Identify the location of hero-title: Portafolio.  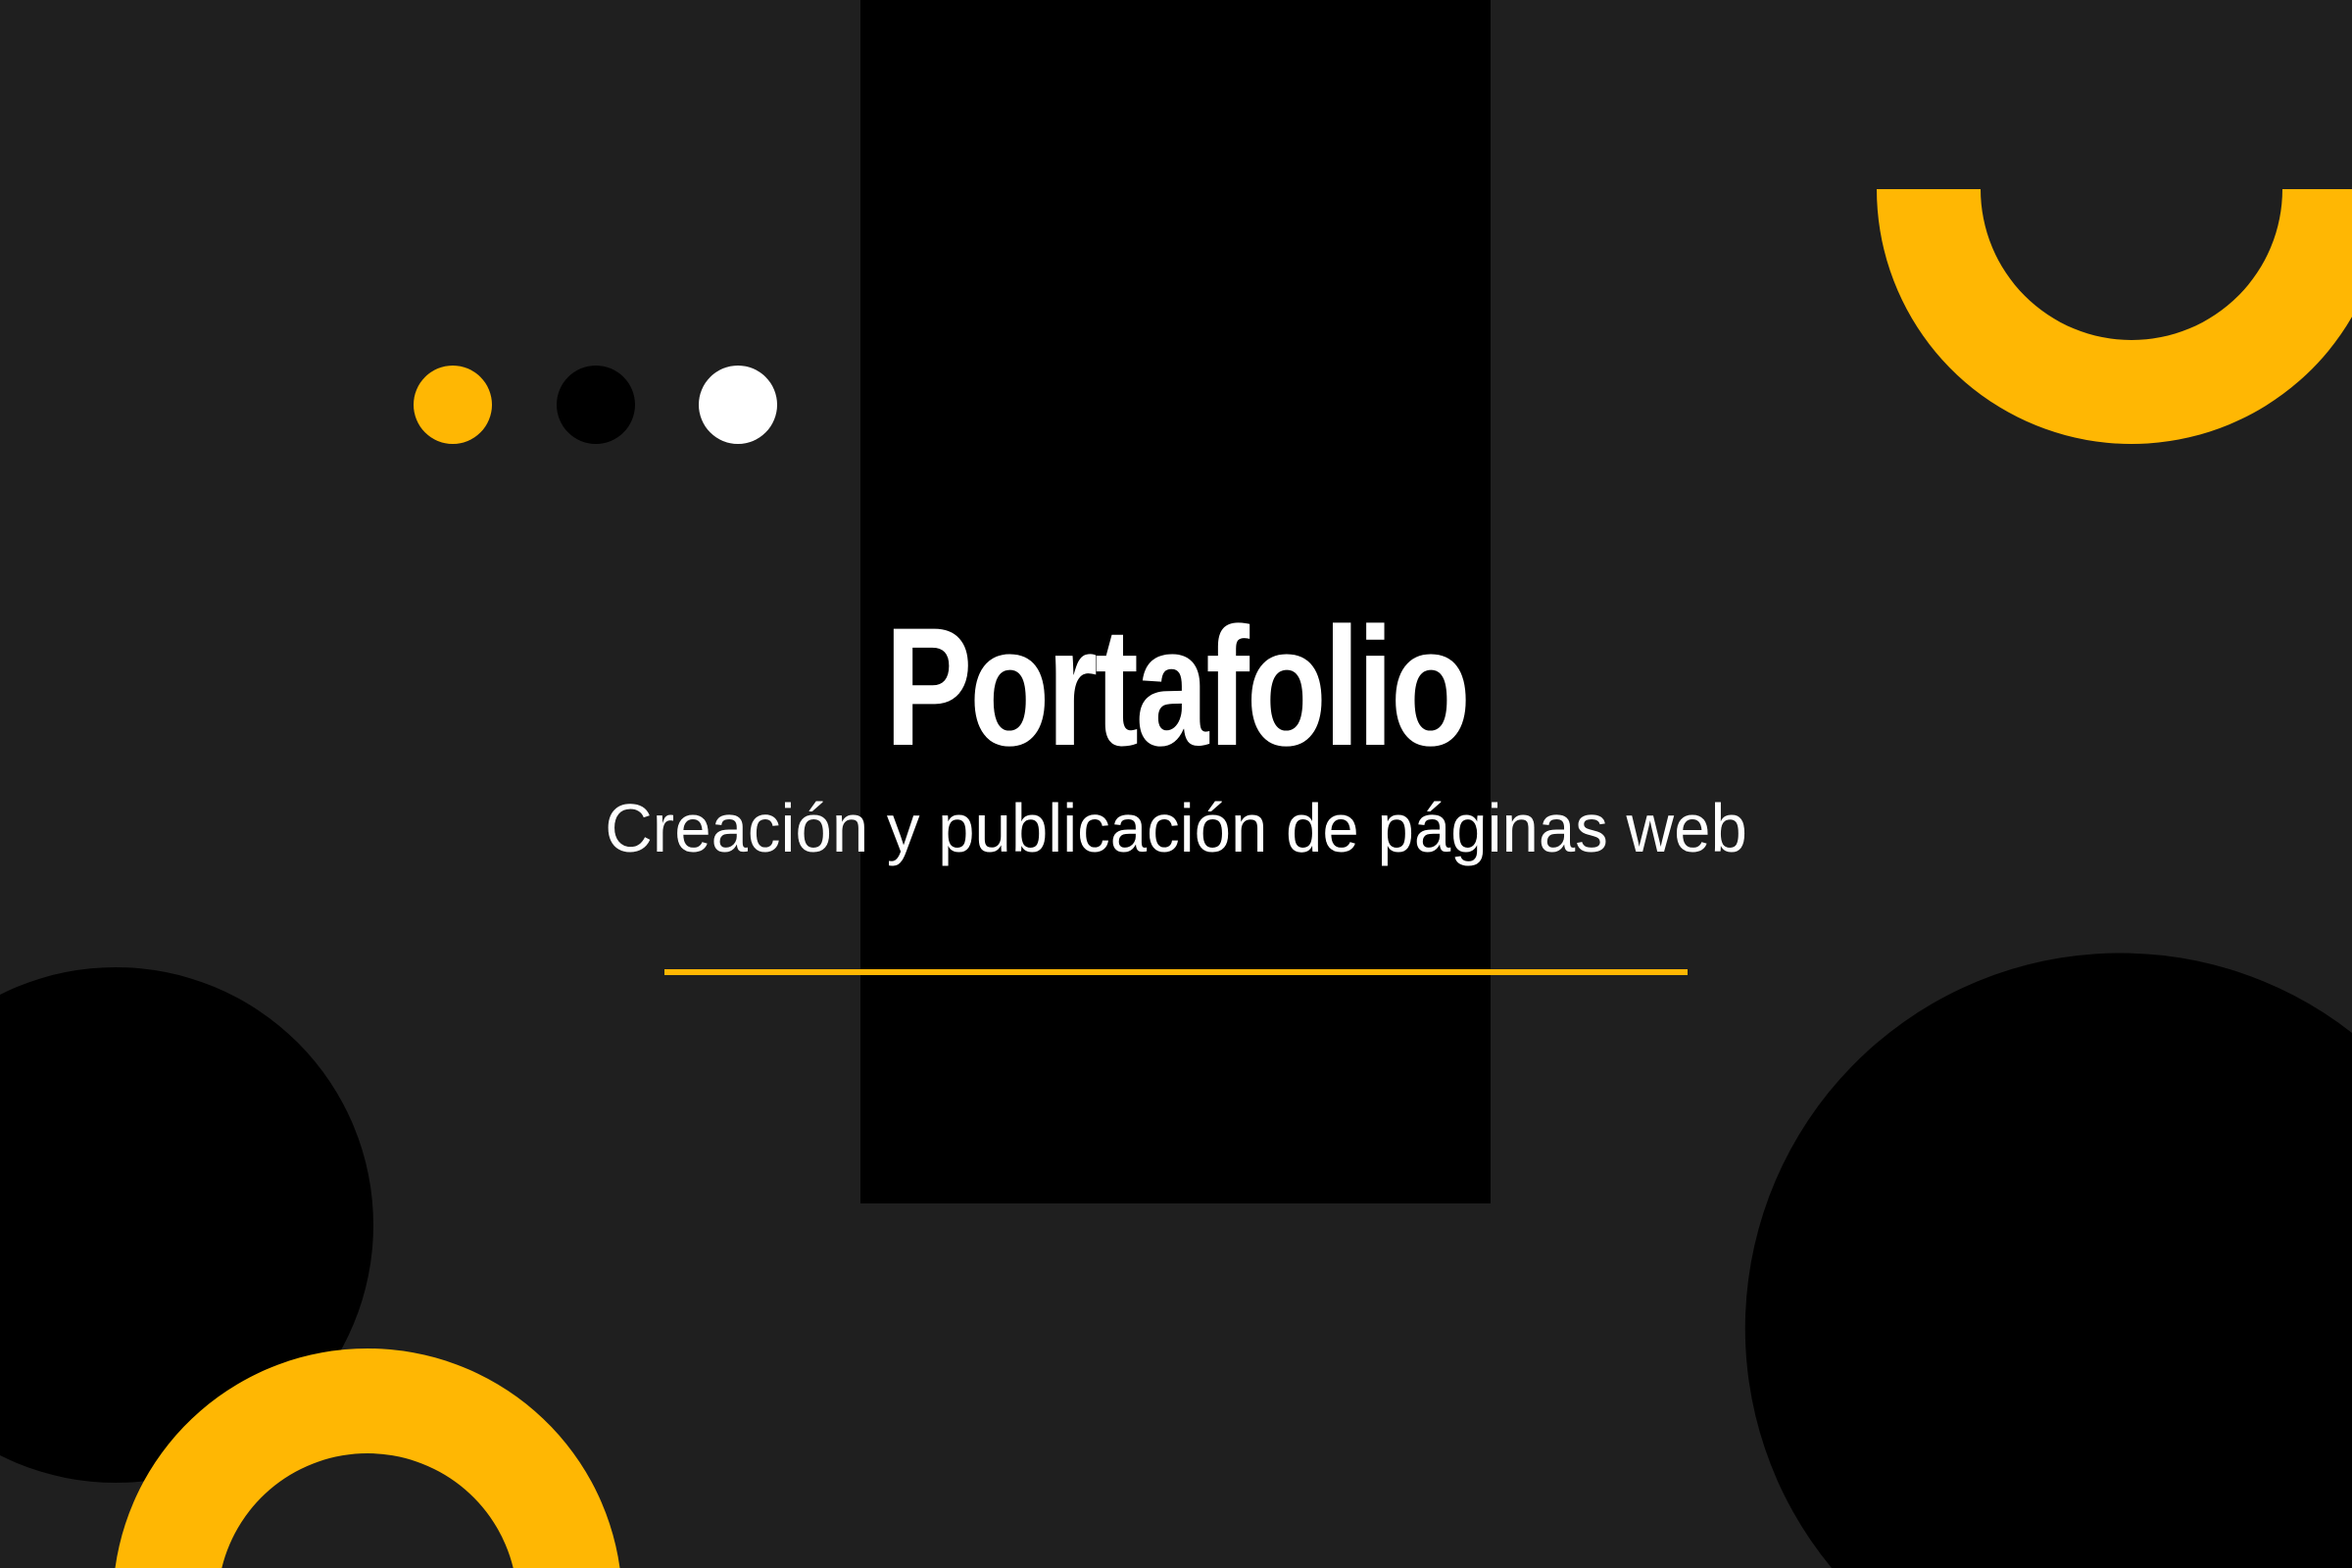
(1176, 687).